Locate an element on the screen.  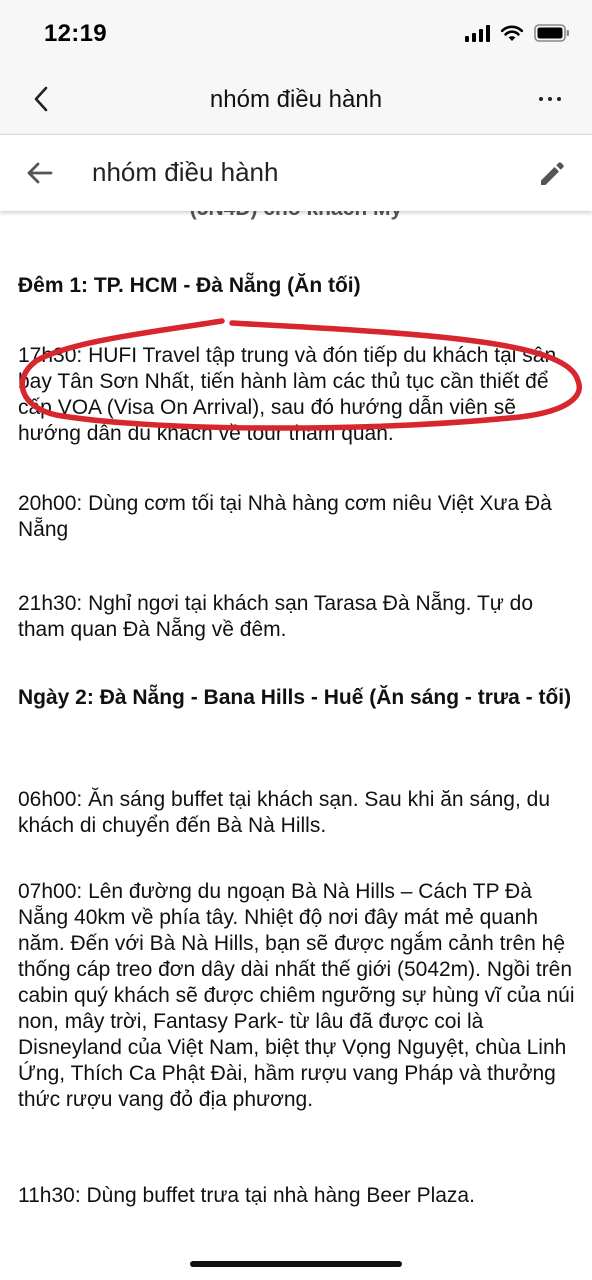
cellular-signal-icon is located at coordinates (477, 33).